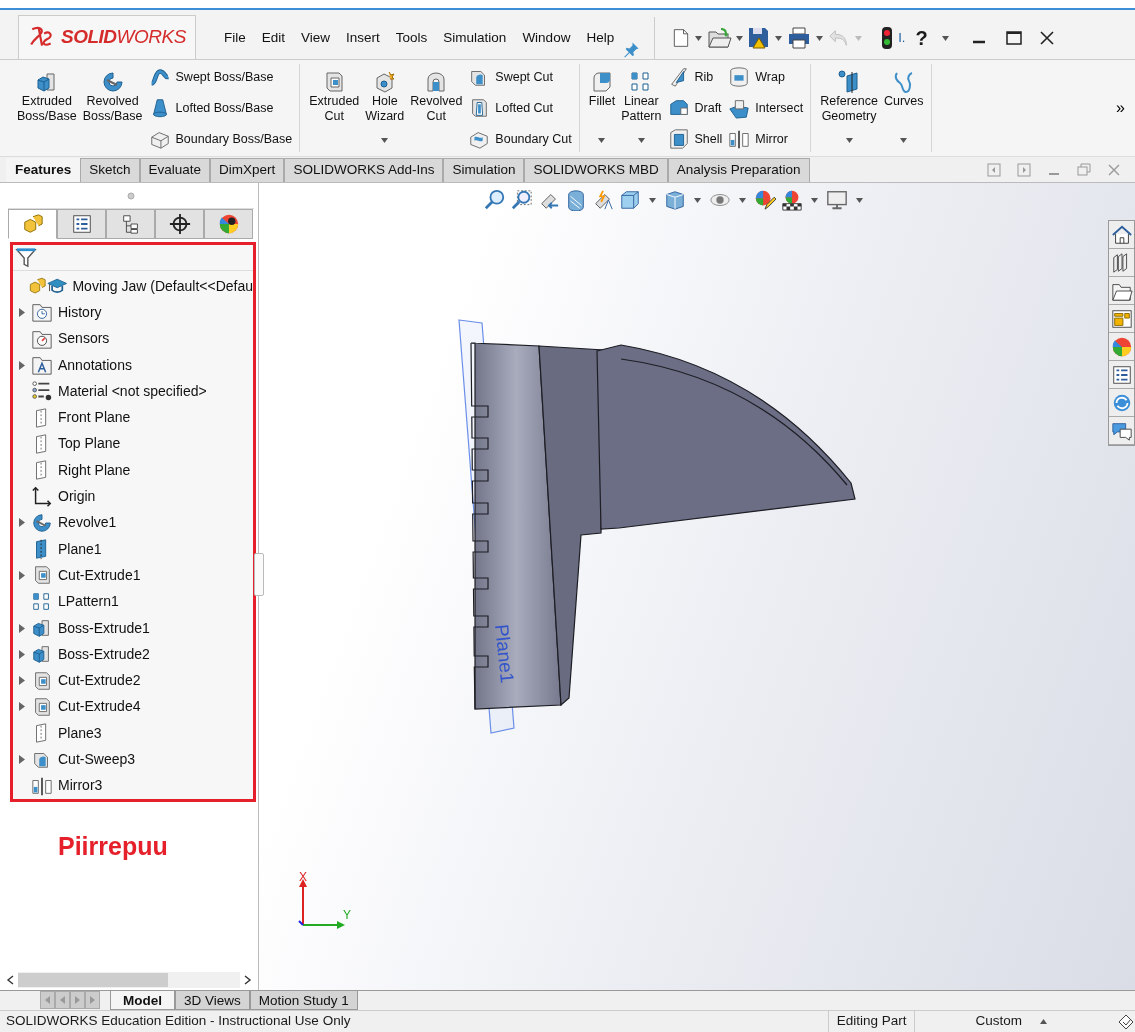 The width and height of the screenshot is (1135, 1032). What do you see at coordinates (546, 38) in the screenshot?
I see `menu-item: Window` at bounding box center [546, 38].